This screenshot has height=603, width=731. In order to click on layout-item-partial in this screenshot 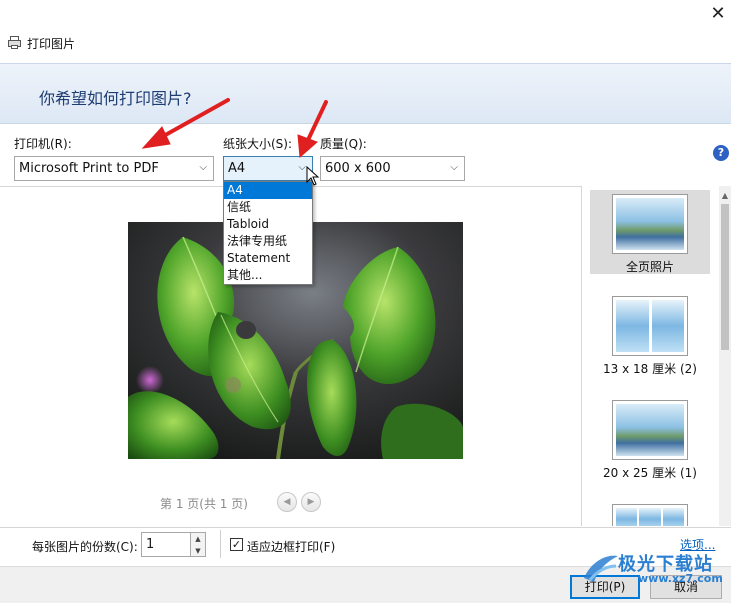, I will do `click(650, 515)`.